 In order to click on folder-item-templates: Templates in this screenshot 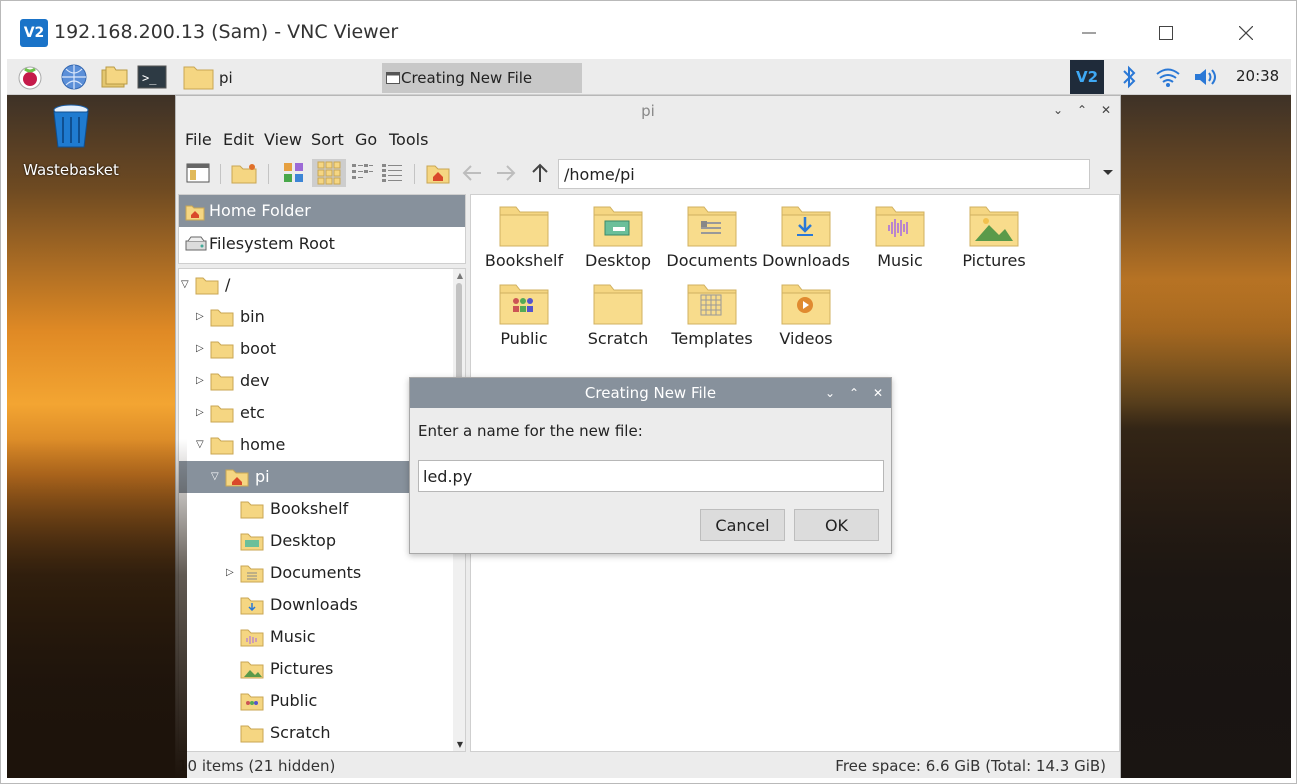, I will do `click(712, 314)`.